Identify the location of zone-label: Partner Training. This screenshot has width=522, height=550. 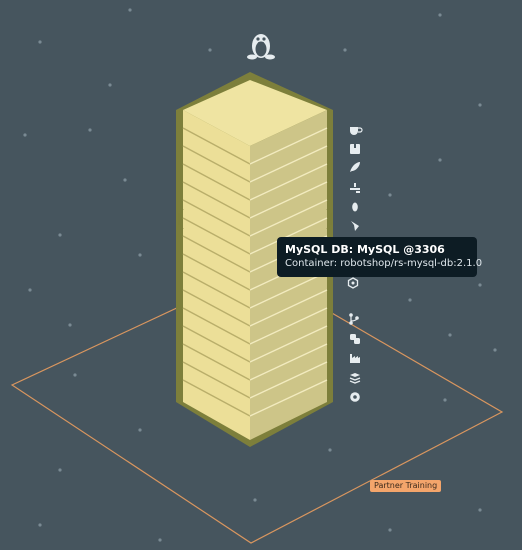
(406, 486).